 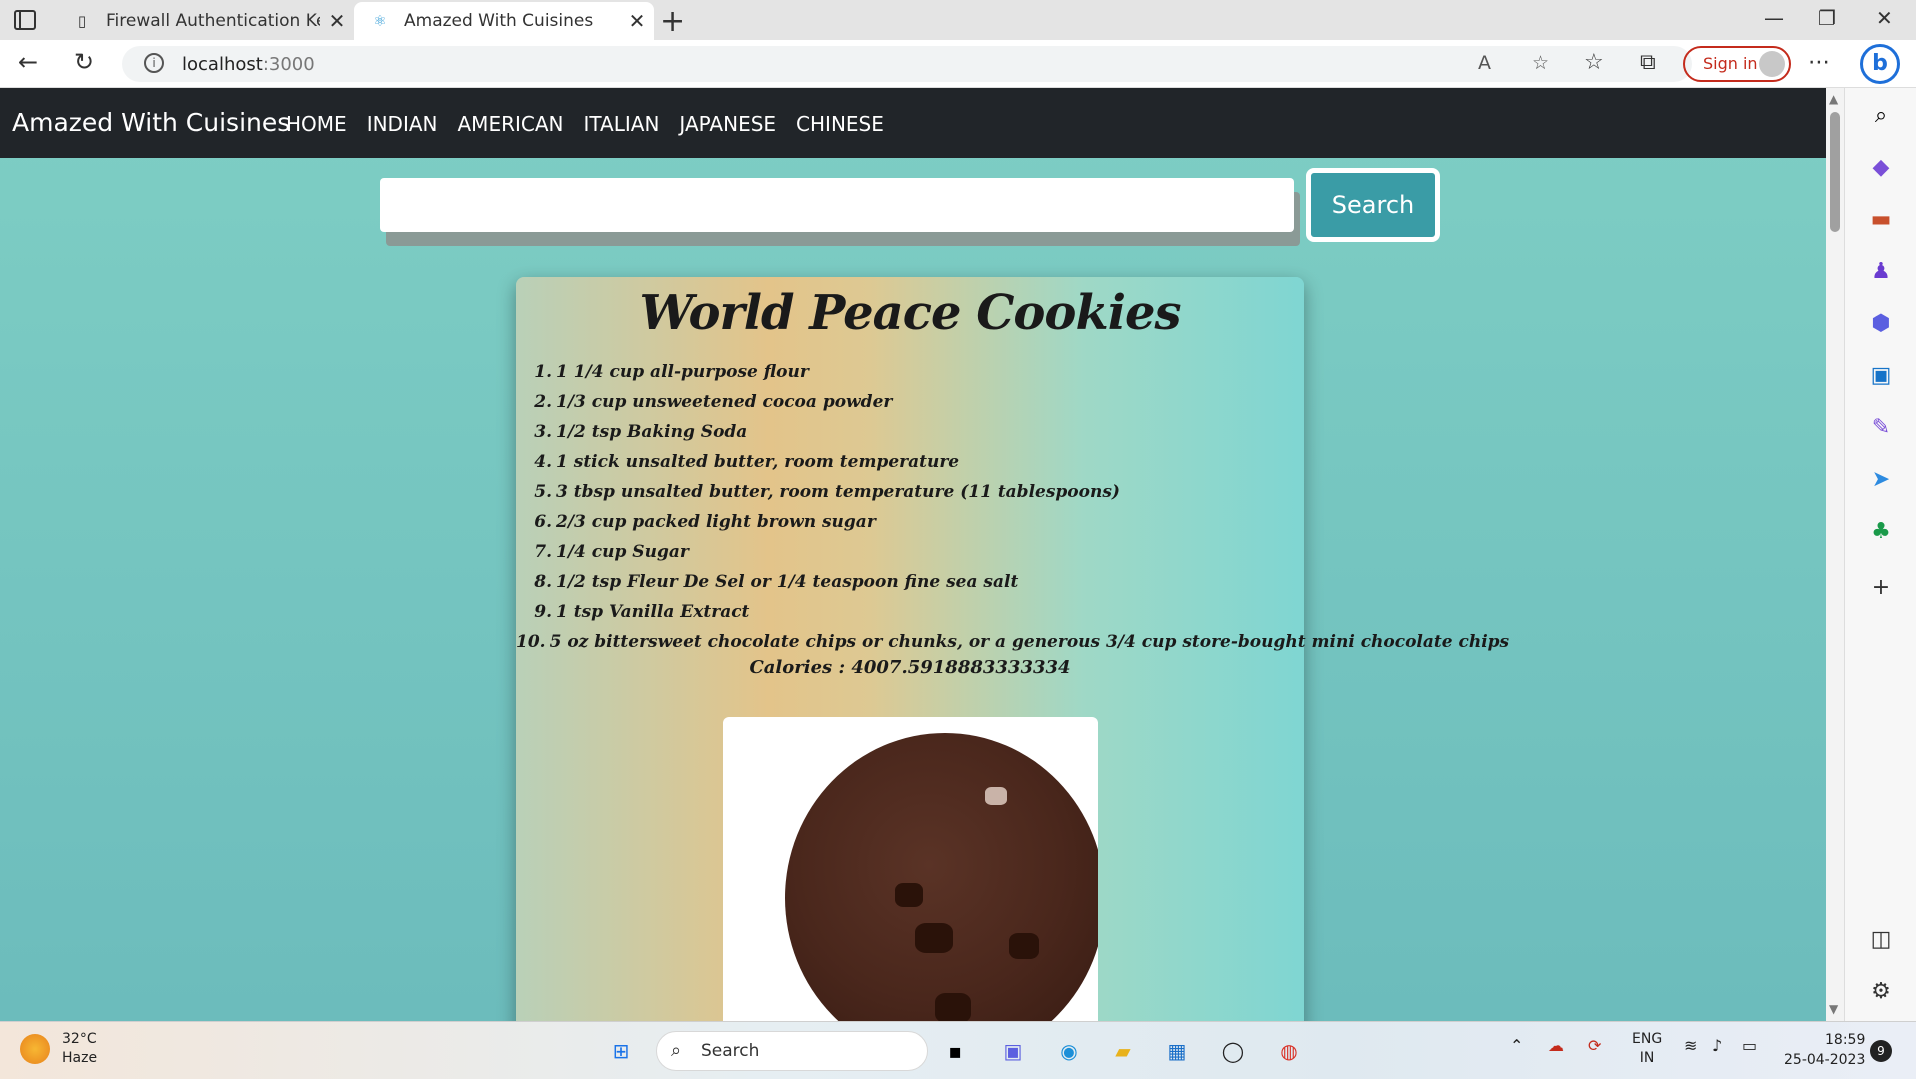 I want to click on cookie-image, so click(x=941, y=877).